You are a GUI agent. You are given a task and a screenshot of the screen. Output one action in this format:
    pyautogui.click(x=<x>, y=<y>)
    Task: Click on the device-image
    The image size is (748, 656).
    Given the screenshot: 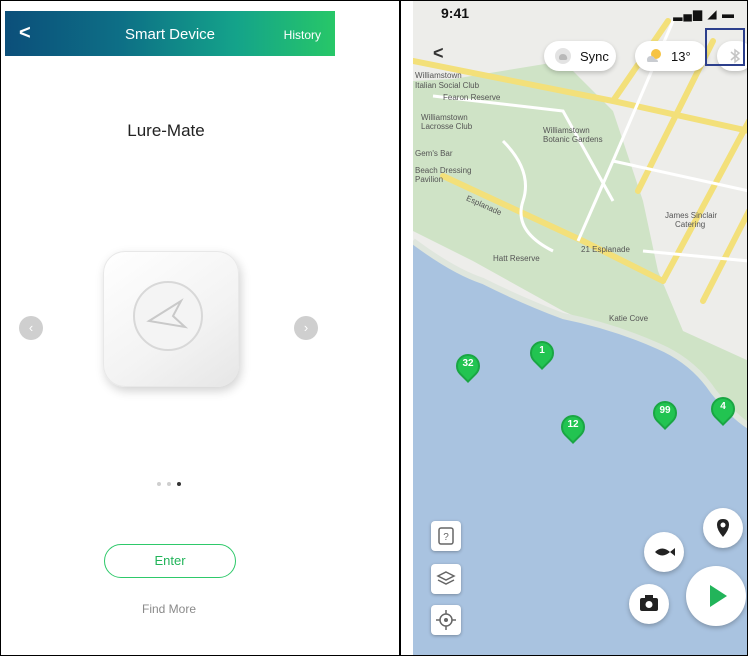 What is the action you would take?
    pyautogui.click(x=171, y=319)
    